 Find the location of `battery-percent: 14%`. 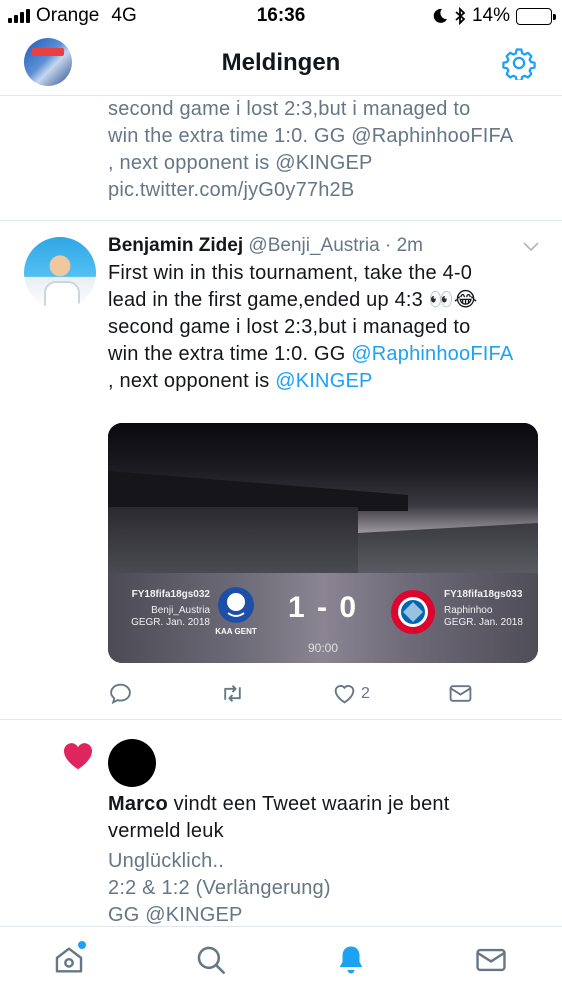

battery-percent: 14% is located at coordinates (490, 15).